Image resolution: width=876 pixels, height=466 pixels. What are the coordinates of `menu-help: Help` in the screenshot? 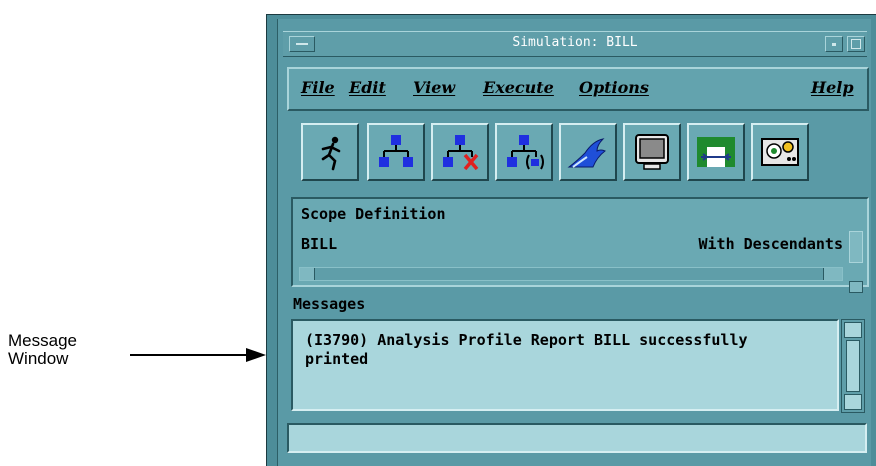 It's located at (832, 87).